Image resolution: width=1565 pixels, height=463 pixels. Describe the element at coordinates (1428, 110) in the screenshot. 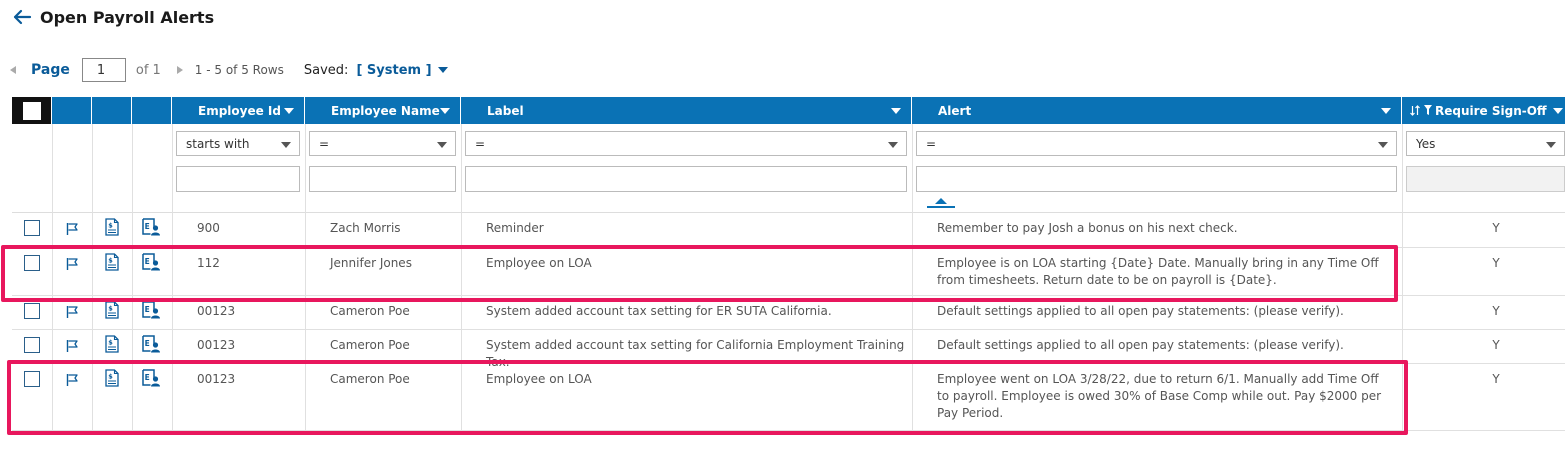

I see `filter-icon` at that location.